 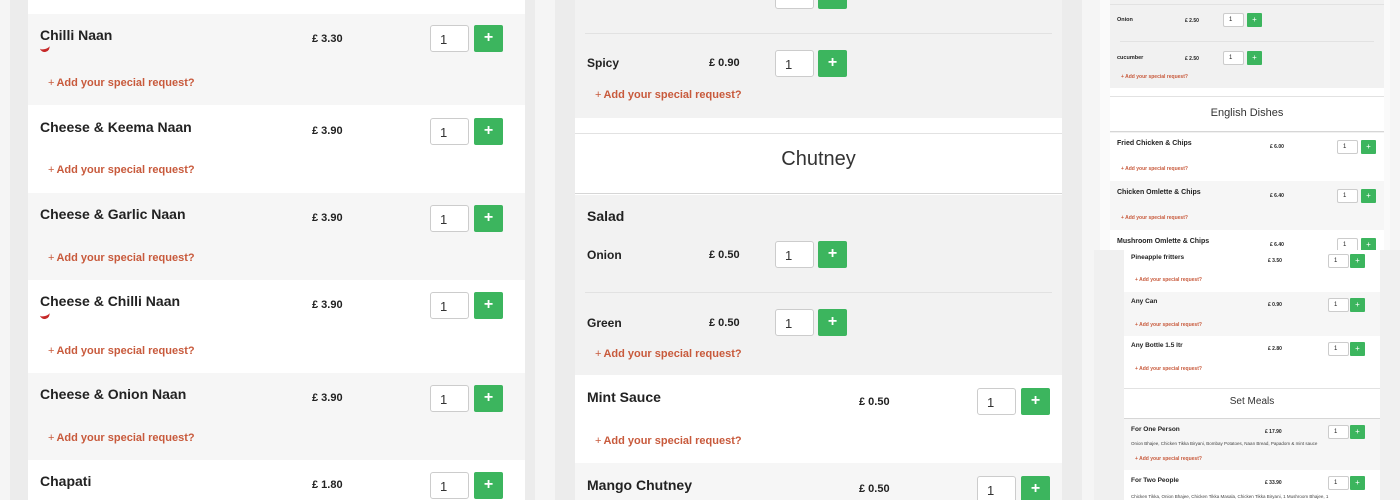 I want to click on item-price: £ 2.80, so click(x=1275, y=349).